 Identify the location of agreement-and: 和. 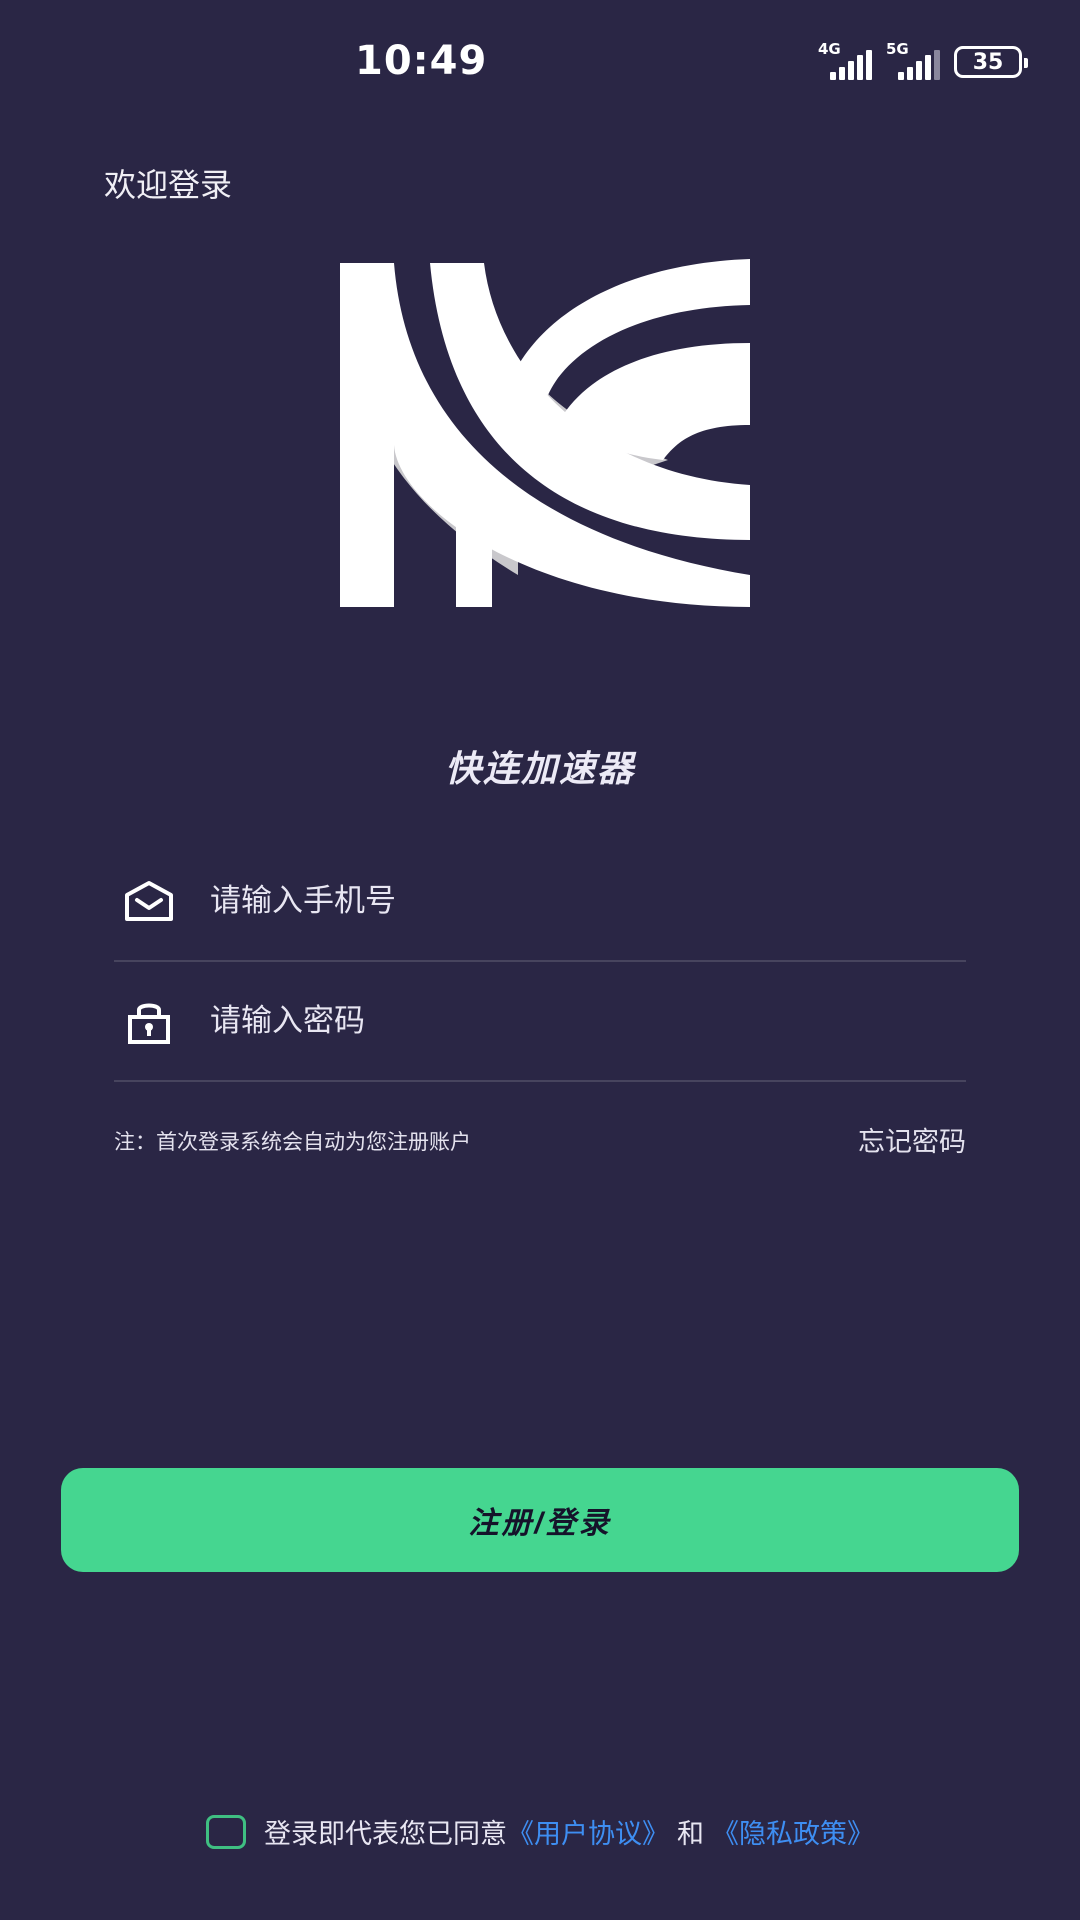
(690, 1834).